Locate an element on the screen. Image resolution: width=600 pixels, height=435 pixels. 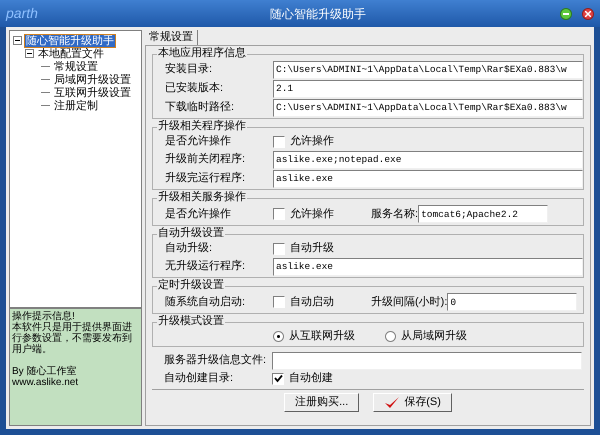
field-value: tomcat6;Apache2.2 is located at coordinates (469, 214).